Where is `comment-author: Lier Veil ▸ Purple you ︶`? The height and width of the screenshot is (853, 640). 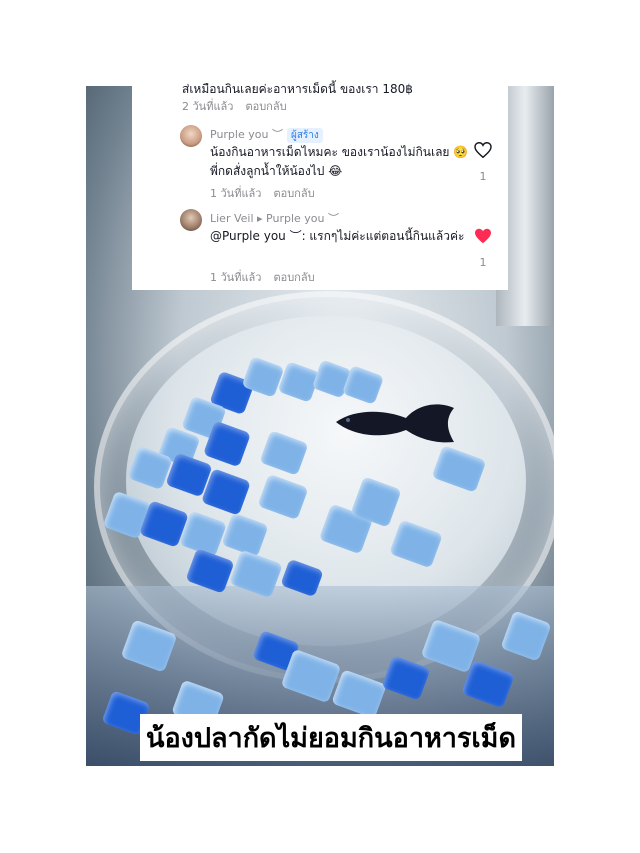 comment-author: Lier Veil ▸ Purple you ︶ is located at coordinates (274, 218).